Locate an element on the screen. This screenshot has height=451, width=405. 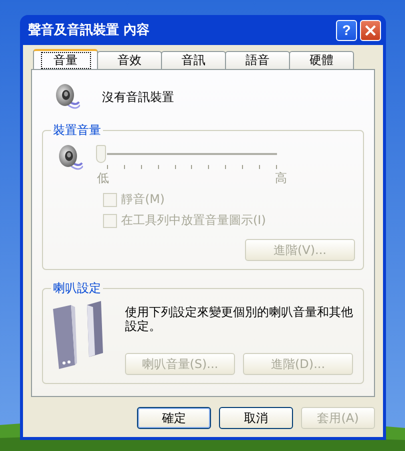
checkbox-label: 在工具列中放置音量圖示(I) is located at coordinates (193, 220).